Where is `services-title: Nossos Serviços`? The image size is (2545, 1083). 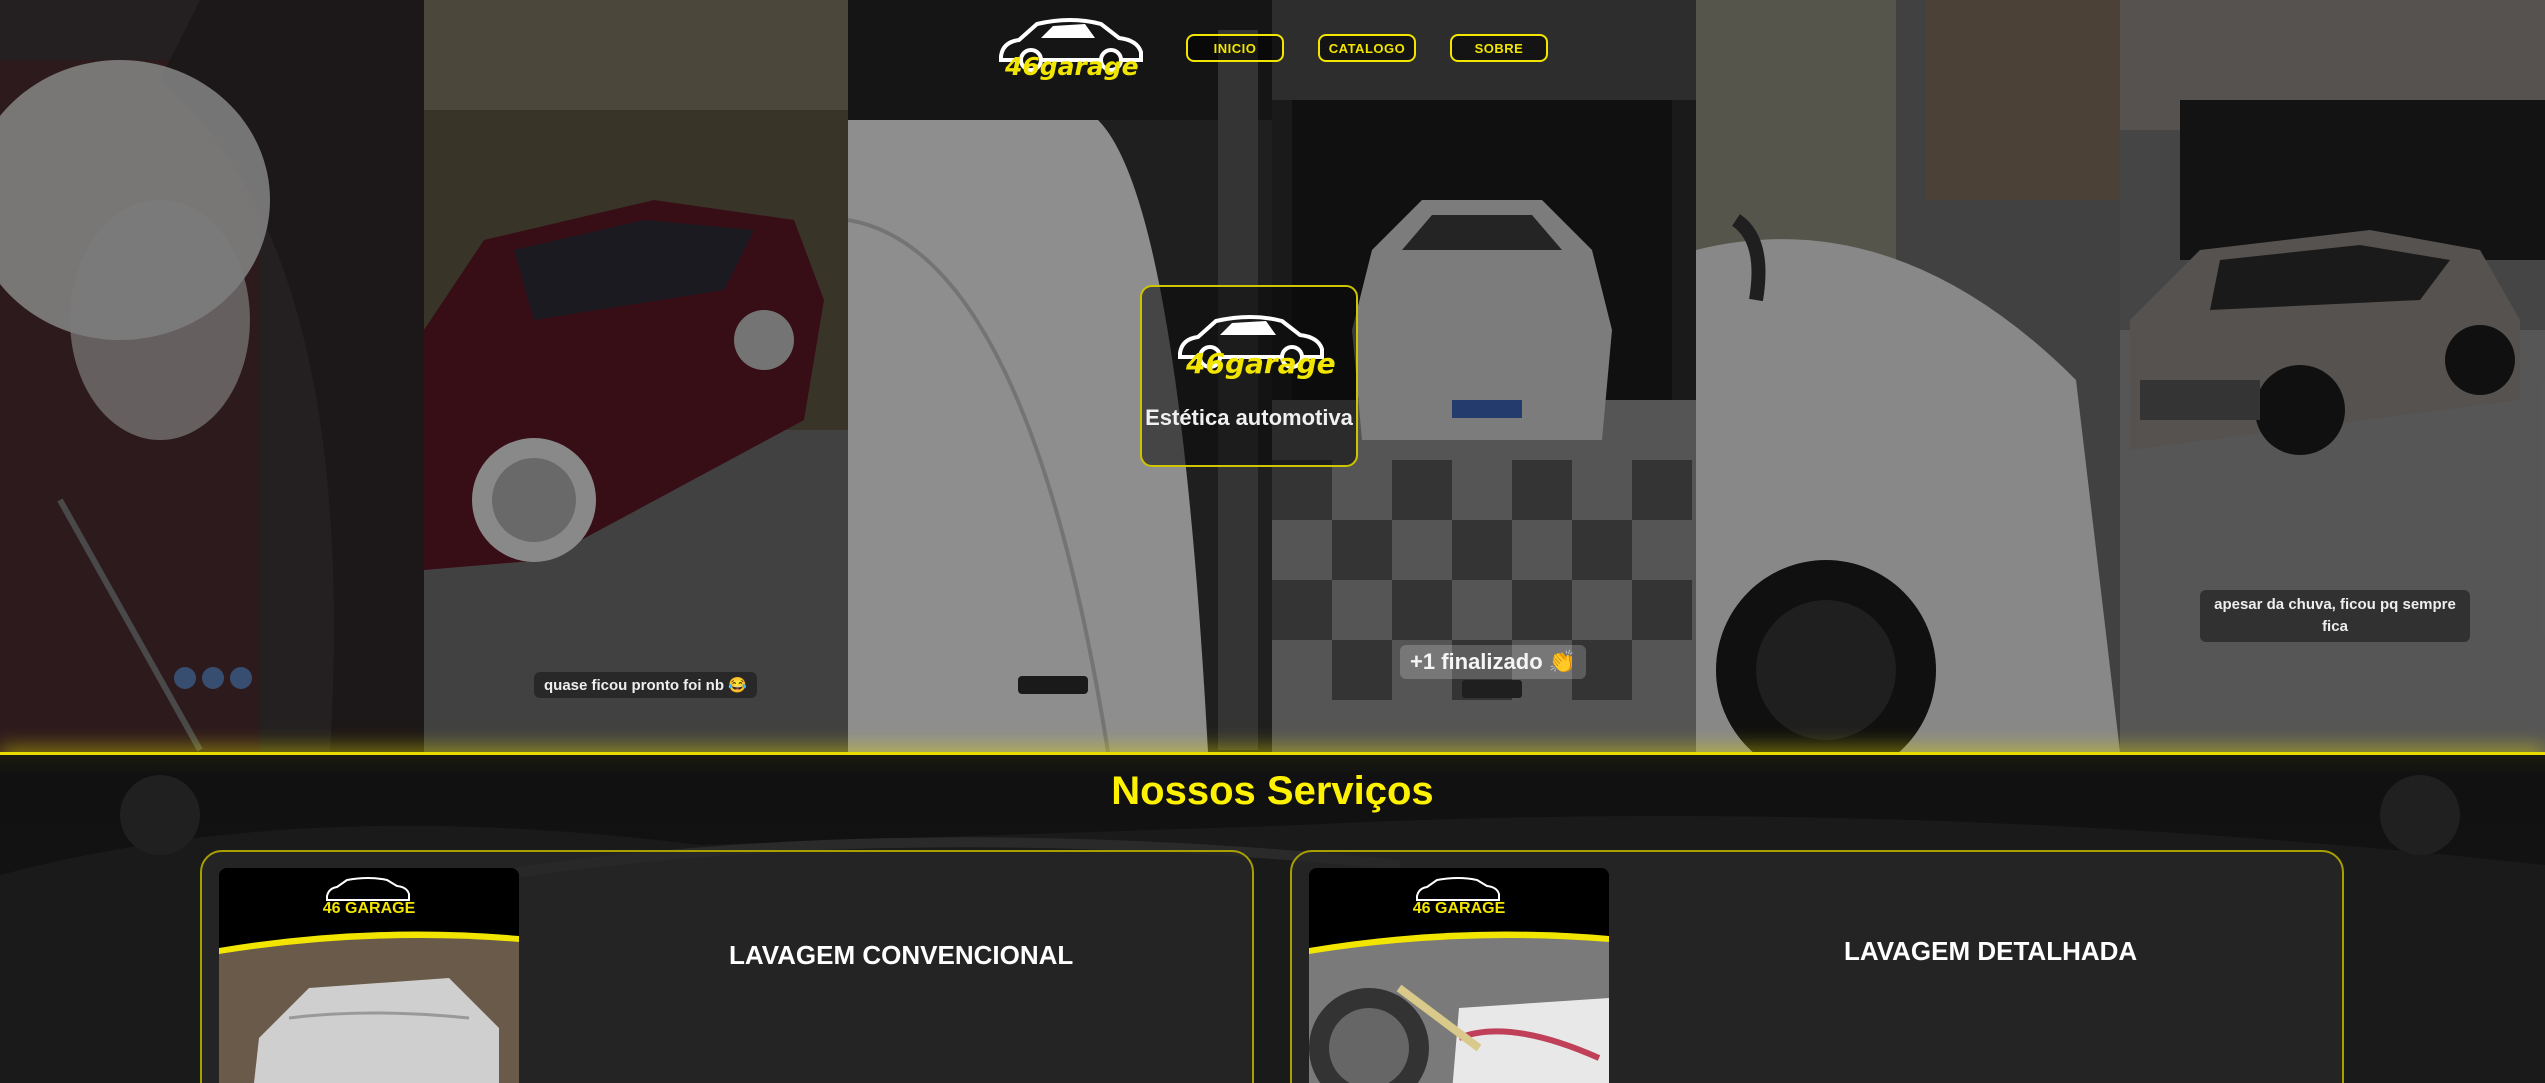 services-title: Nossos Serviços is located at coordinates (1272, 791).